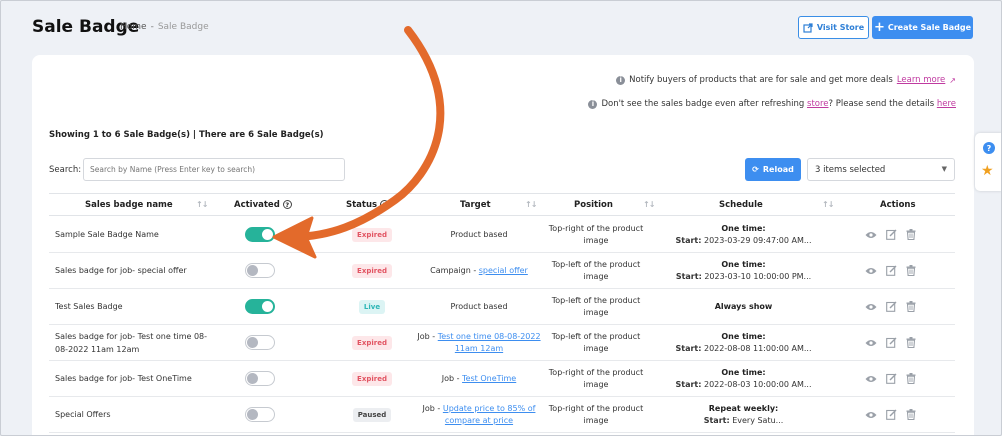 The width and height of the screenshot is (1002, 436). I want to click on target-link: Update price to 85% of compare at price, so click(489, 414).